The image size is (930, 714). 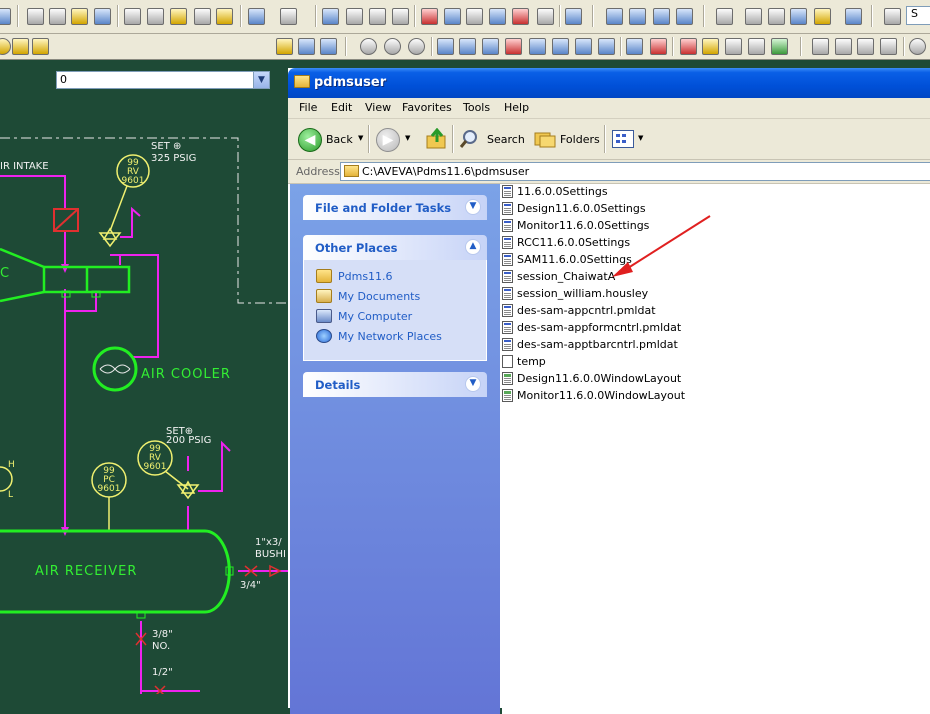 I want to click on menu-file: File, so click(x=308, y=107).